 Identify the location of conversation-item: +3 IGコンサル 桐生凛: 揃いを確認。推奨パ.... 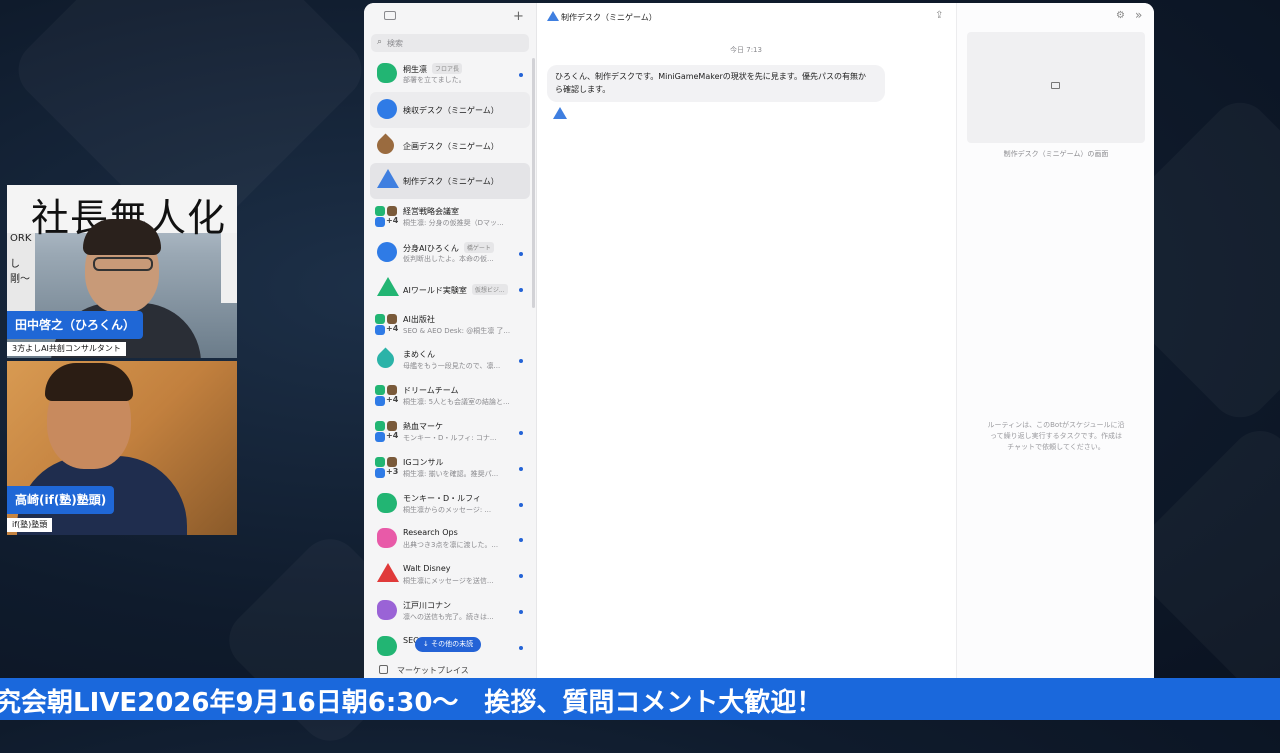
(450, 468).